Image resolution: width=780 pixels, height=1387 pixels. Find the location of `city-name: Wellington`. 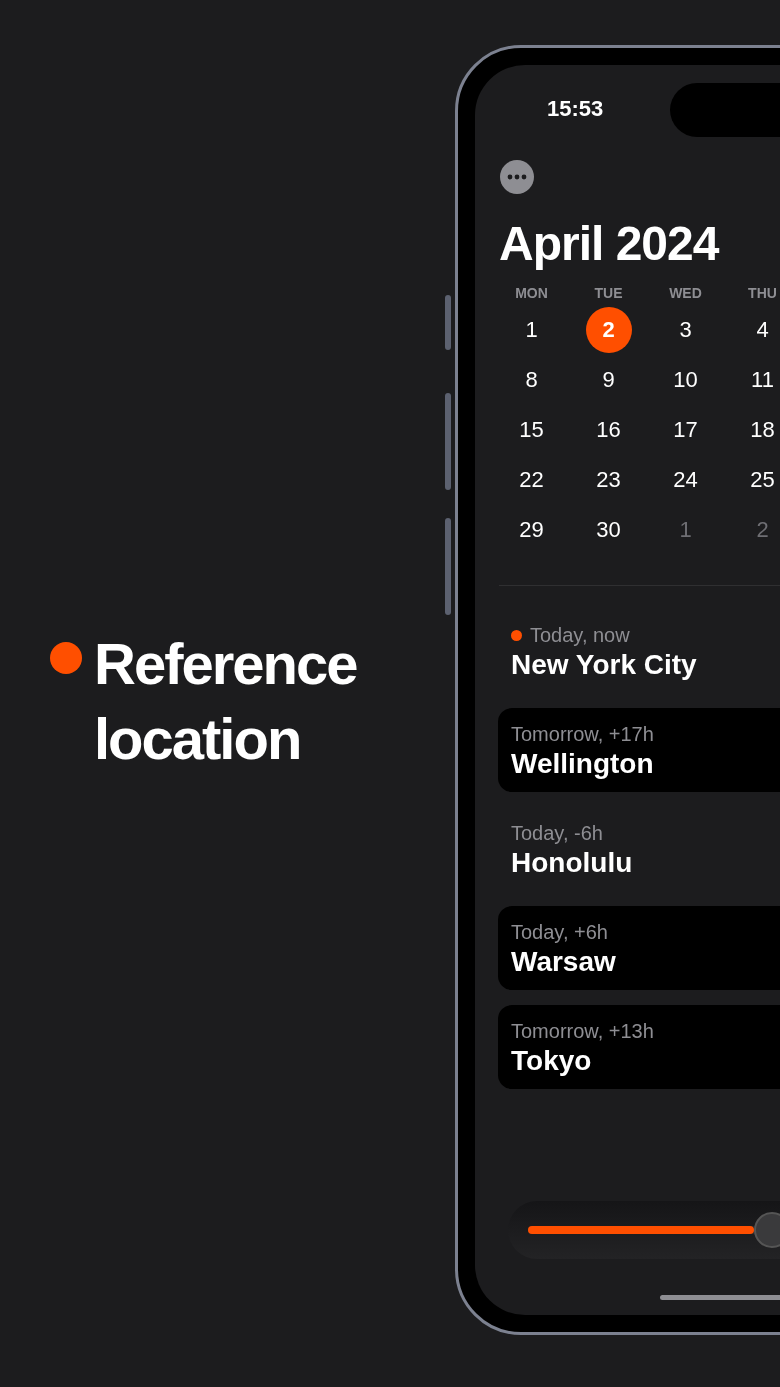

city-name: Wellington is located at coordinates (583, 764).